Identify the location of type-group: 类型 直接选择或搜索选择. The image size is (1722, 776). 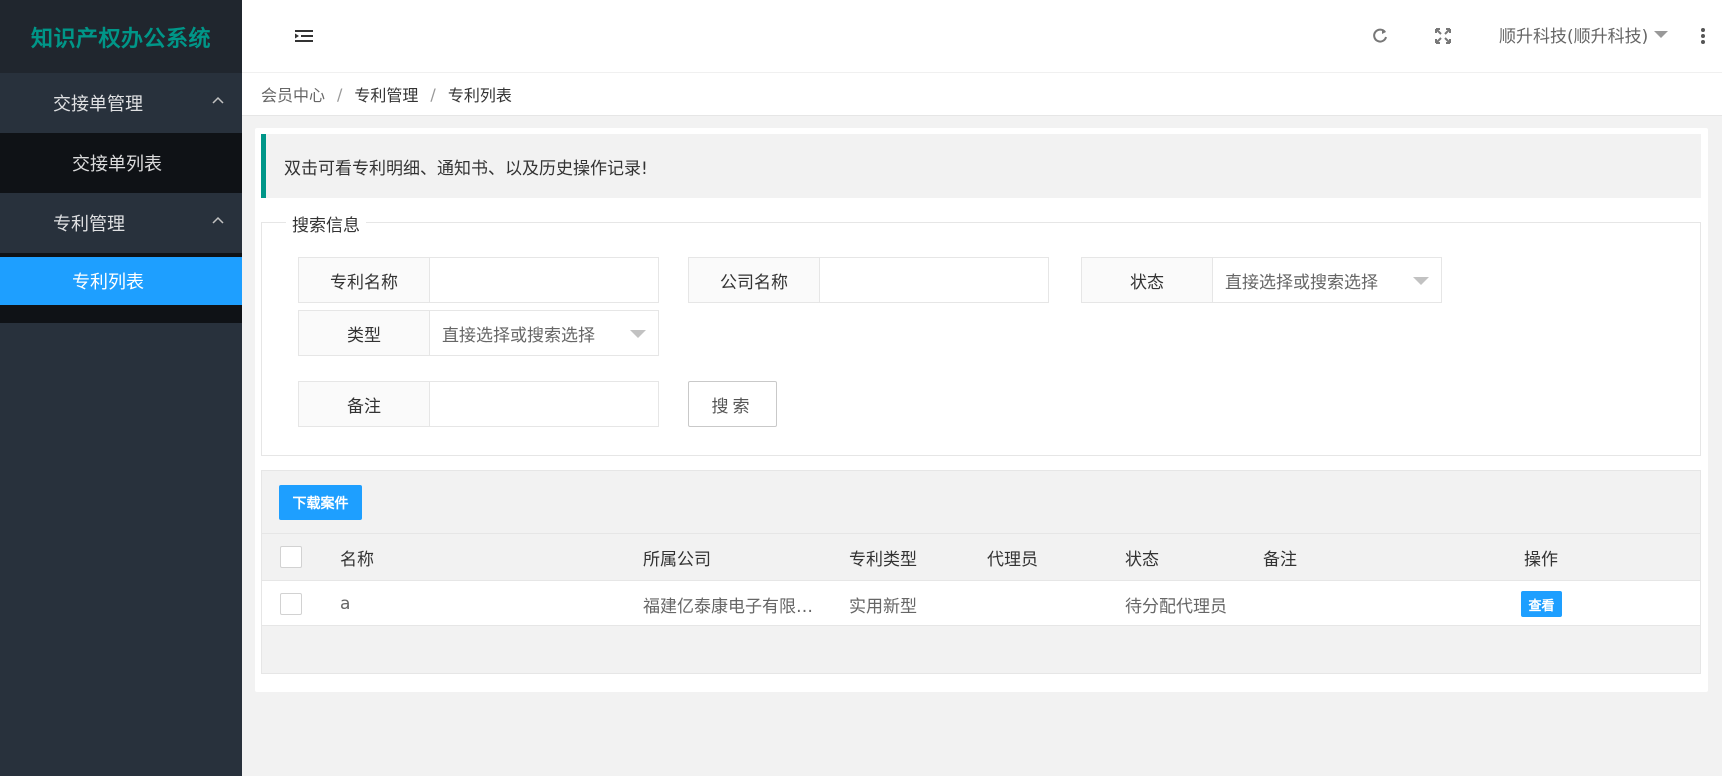
(478, 333).